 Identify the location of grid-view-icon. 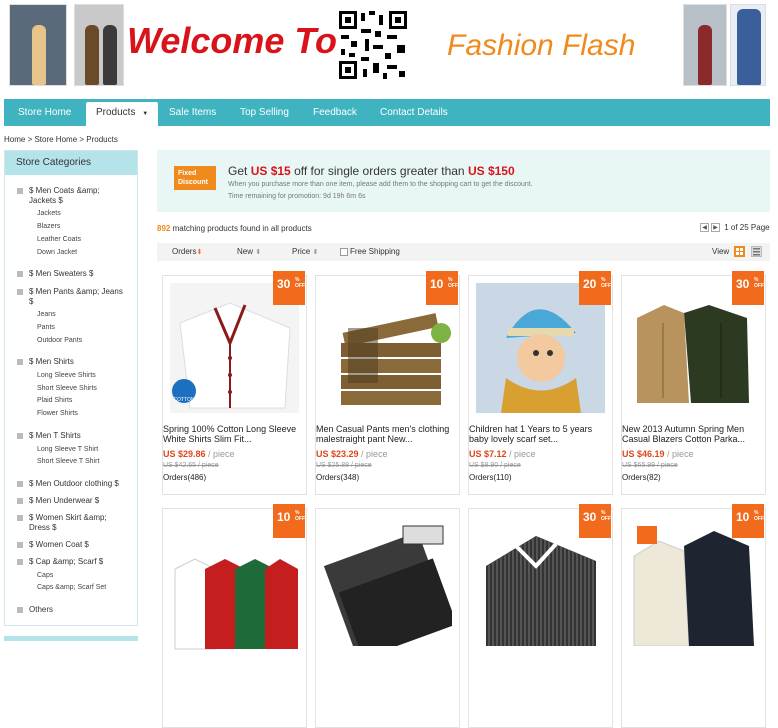
(739, 251).